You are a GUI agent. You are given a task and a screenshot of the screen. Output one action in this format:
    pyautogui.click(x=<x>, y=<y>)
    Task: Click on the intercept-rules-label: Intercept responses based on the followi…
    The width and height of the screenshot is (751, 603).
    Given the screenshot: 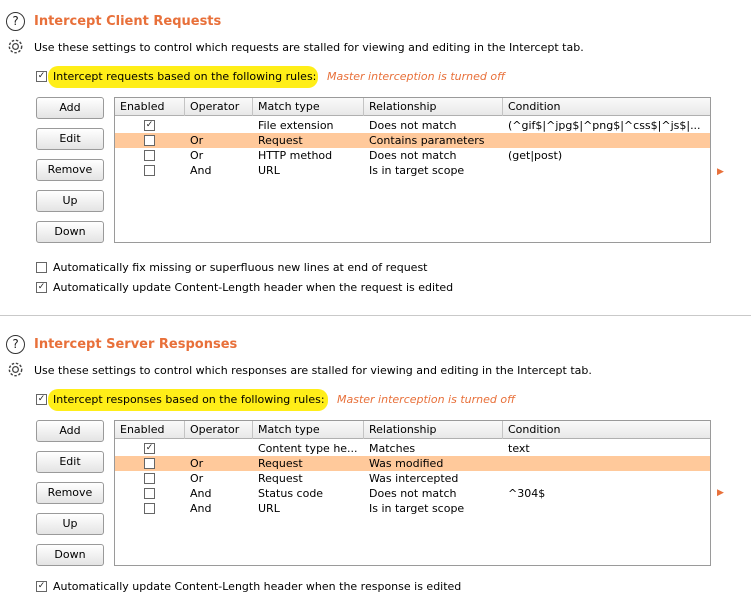 What is the action you would take?
    pyautogui.click(x=189, y=399)
    